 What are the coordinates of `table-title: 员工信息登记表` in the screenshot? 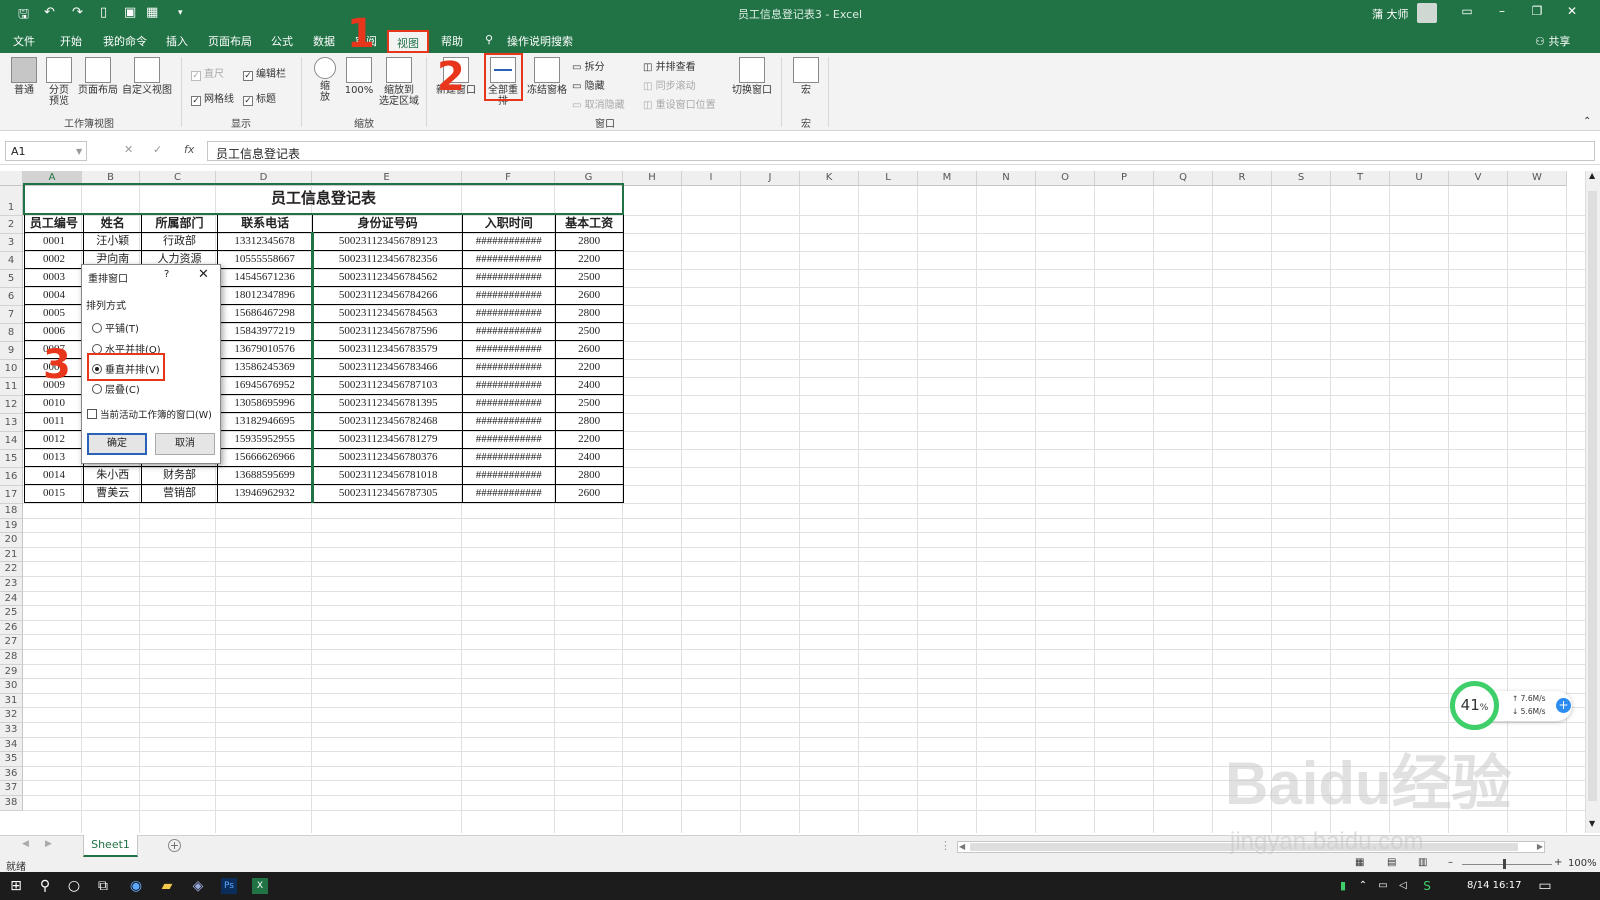 It's located at (323, 199).